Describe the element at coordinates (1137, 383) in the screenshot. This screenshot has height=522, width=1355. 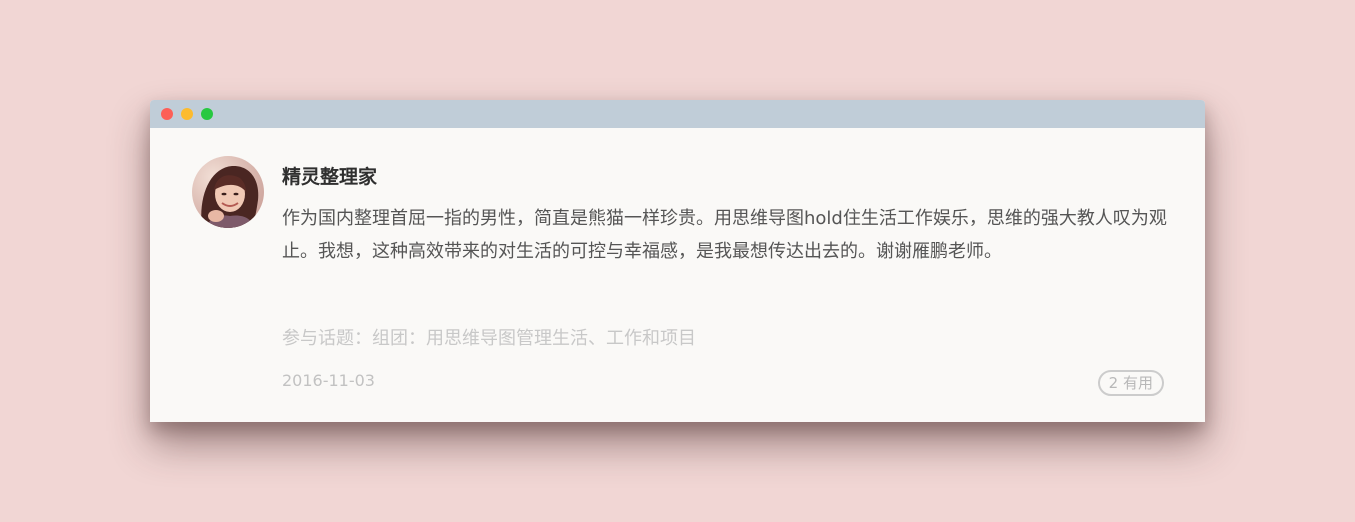
I see `useful-label: 有用` at that location.